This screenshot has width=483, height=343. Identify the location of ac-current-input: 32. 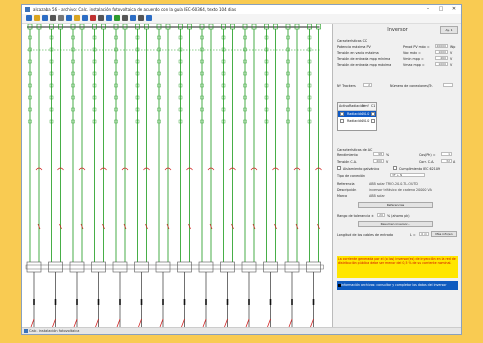
(446, 161).